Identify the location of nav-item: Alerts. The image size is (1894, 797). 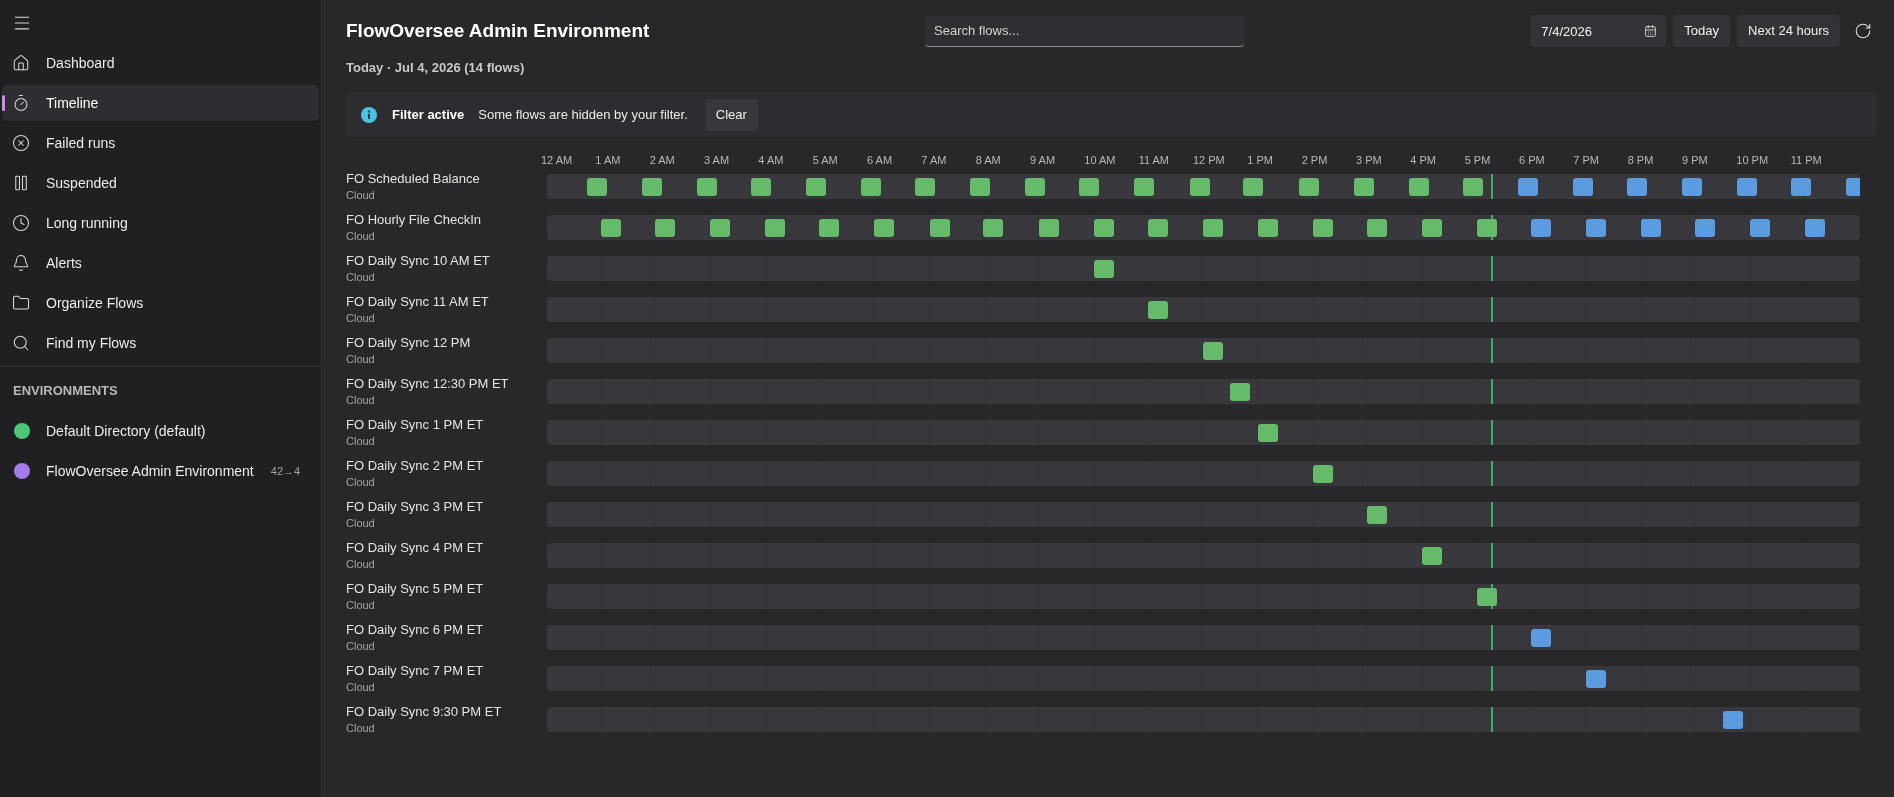
(160, 263).